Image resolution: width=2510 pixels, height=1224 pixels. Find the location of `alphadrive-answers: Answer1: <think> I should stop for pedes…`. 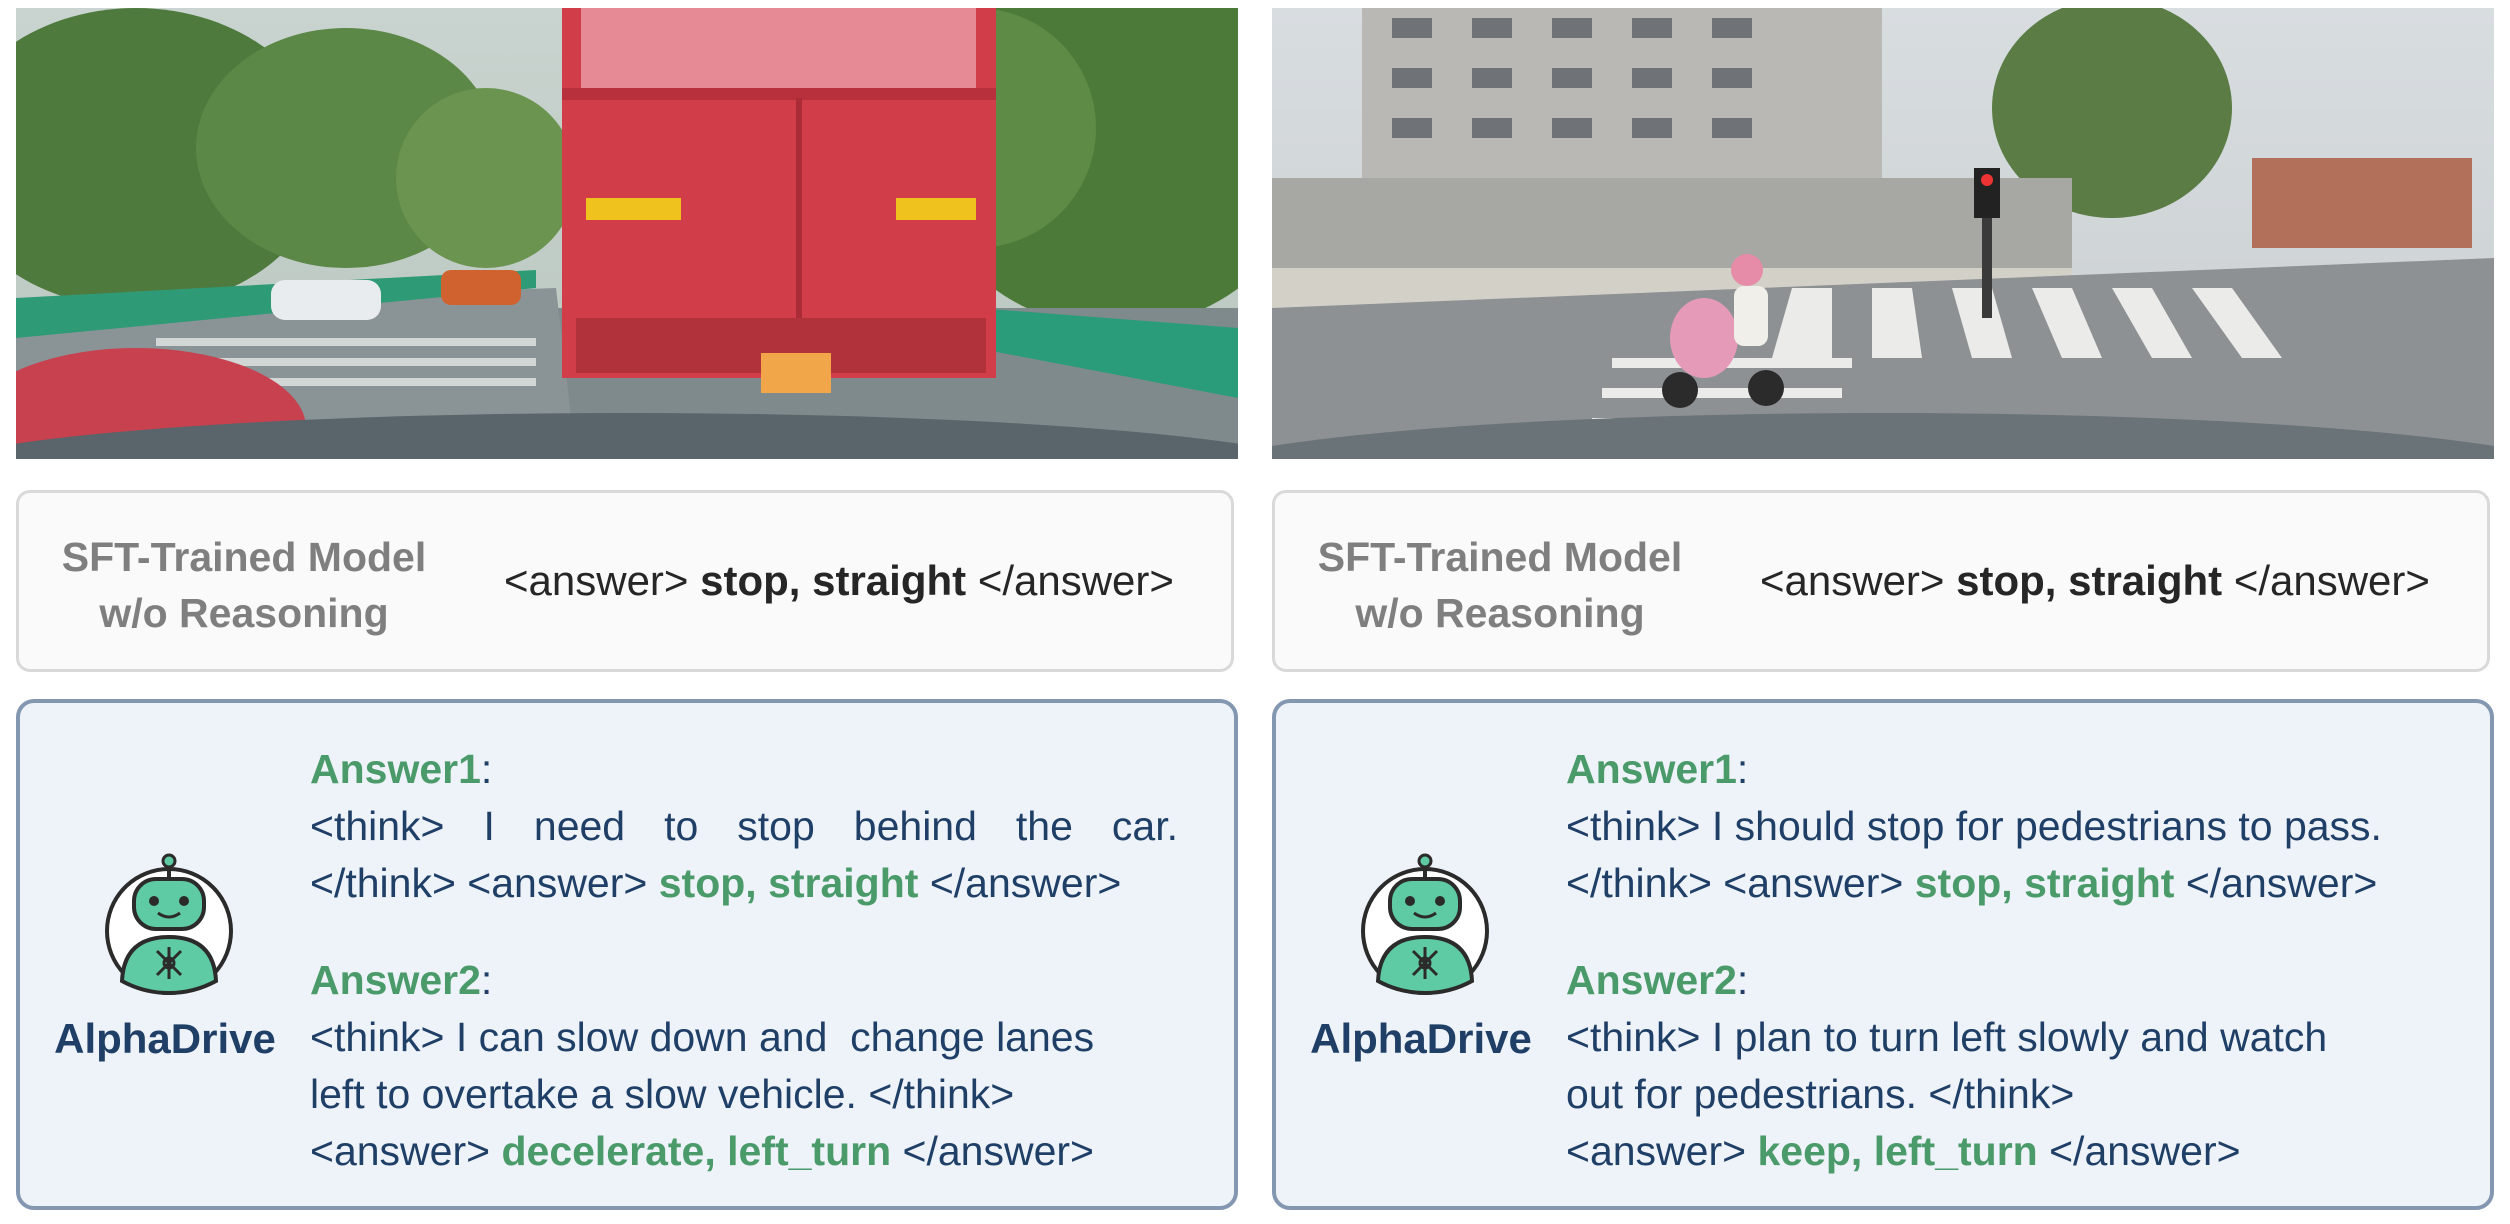

alphadrive-answers: Answer1: <think> I should stop for pedes… is located at coordinates (2000, 960).